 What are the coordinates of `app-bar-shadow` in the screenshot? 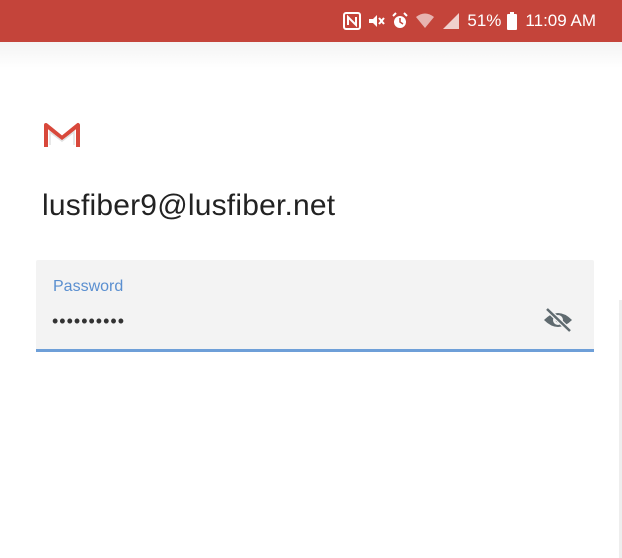 It's located at (311, 55).